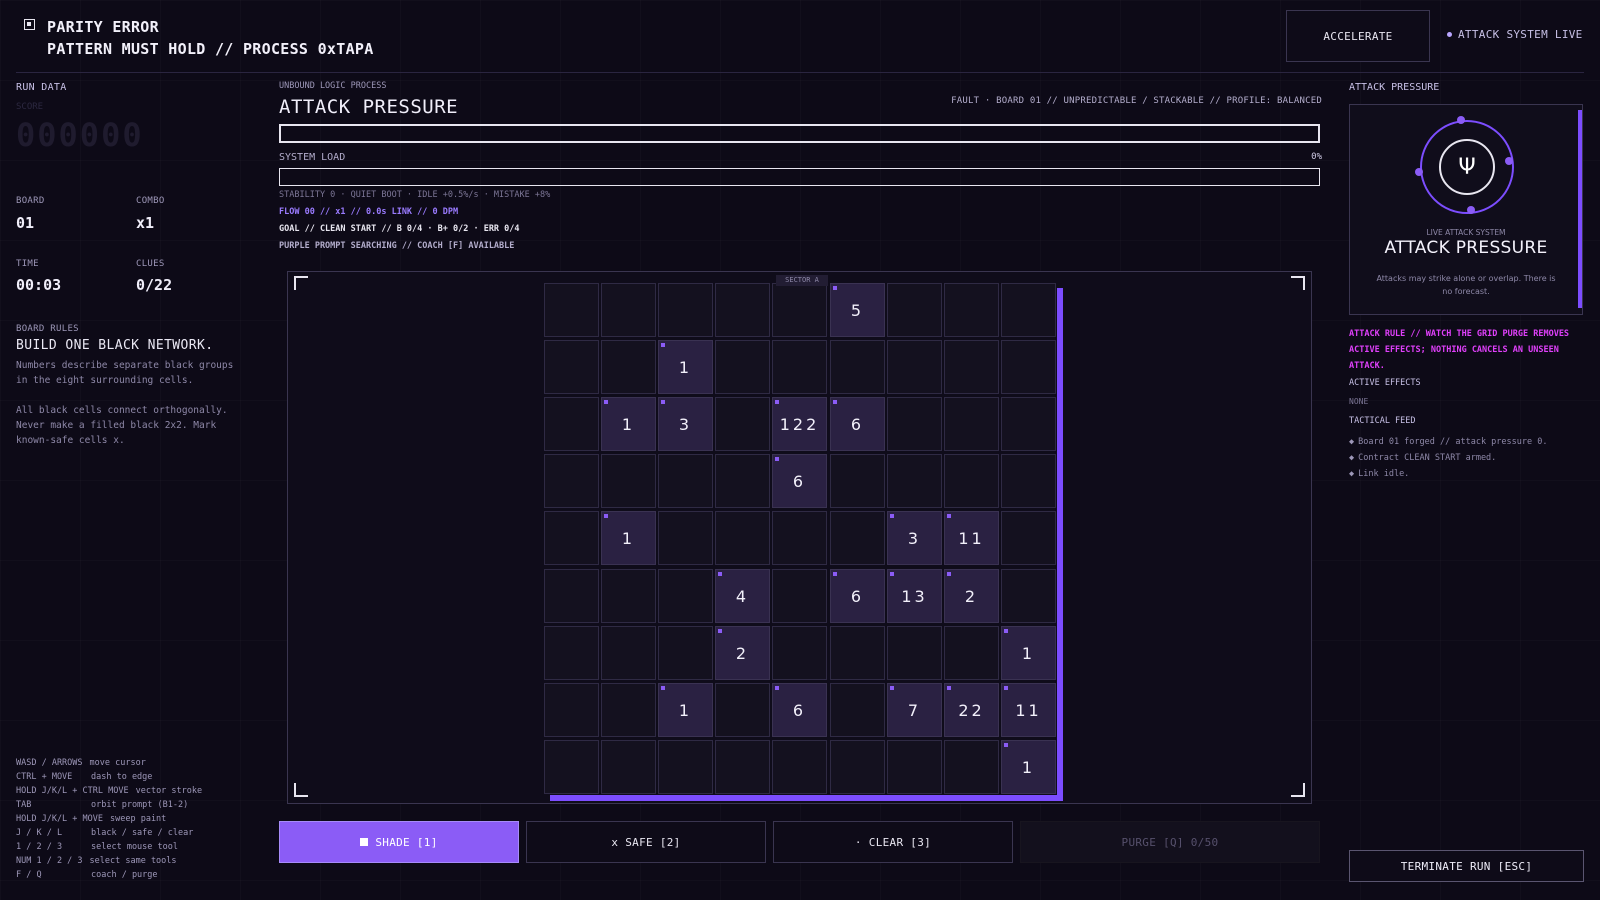 This screenshot has height=900, width=1600. Describe the element at coordinates (145, 223) in the screenshot. I see `combo-value: x1` at that location.